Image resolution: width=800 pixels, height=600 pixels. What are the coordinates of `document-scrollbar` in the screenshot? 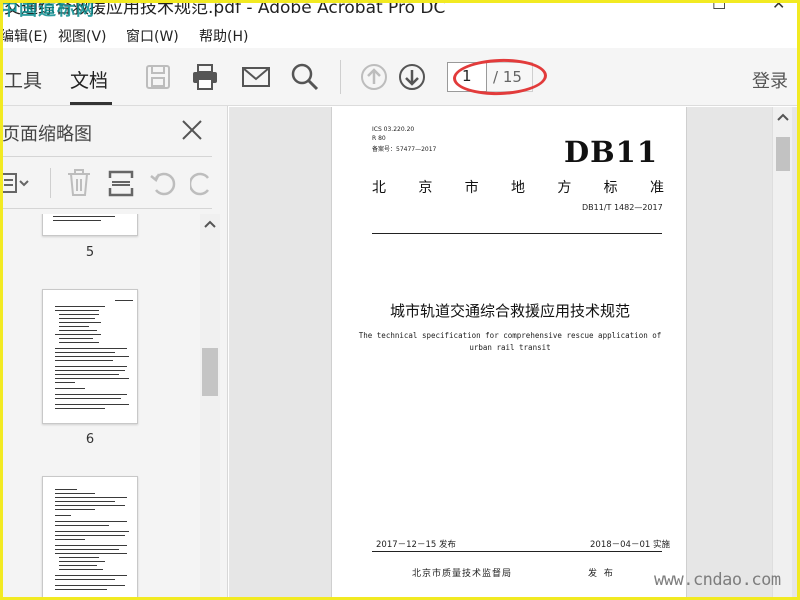 It's located at (782, 353).